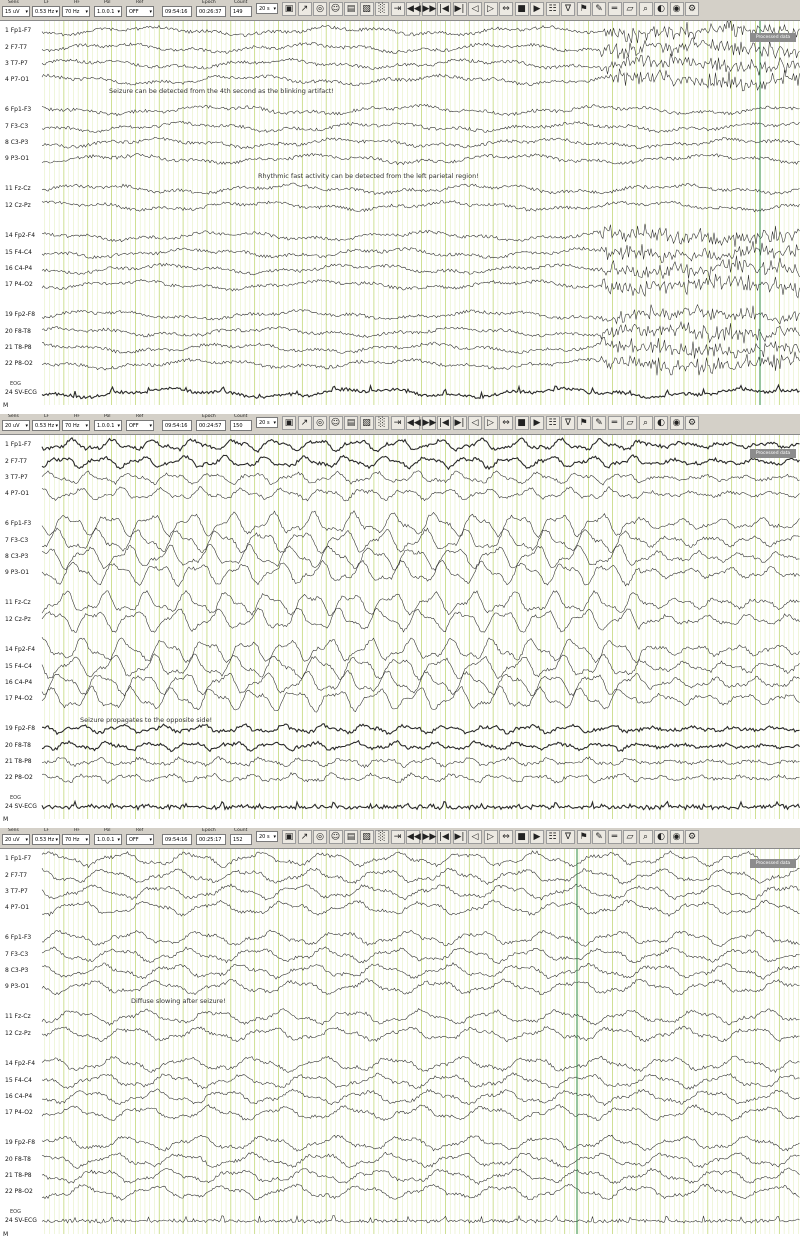  Describe the element at coordinates (18, 30) in the screenshot. I see `channel-label: 1 Fp1-F7` at that location.